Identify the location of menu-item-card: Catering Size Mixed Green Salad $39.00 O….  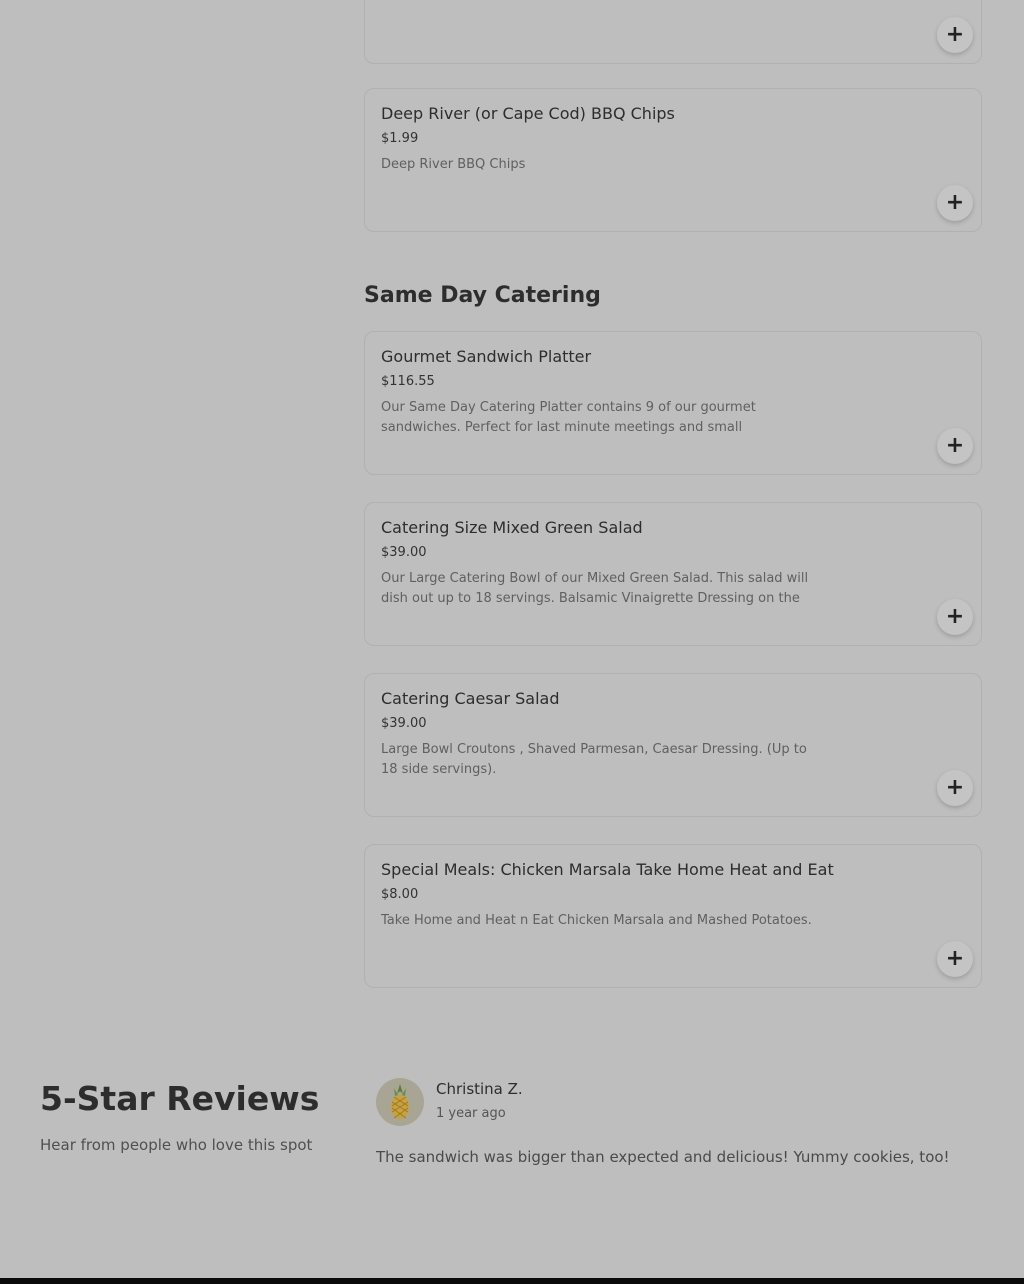
(673, 574).